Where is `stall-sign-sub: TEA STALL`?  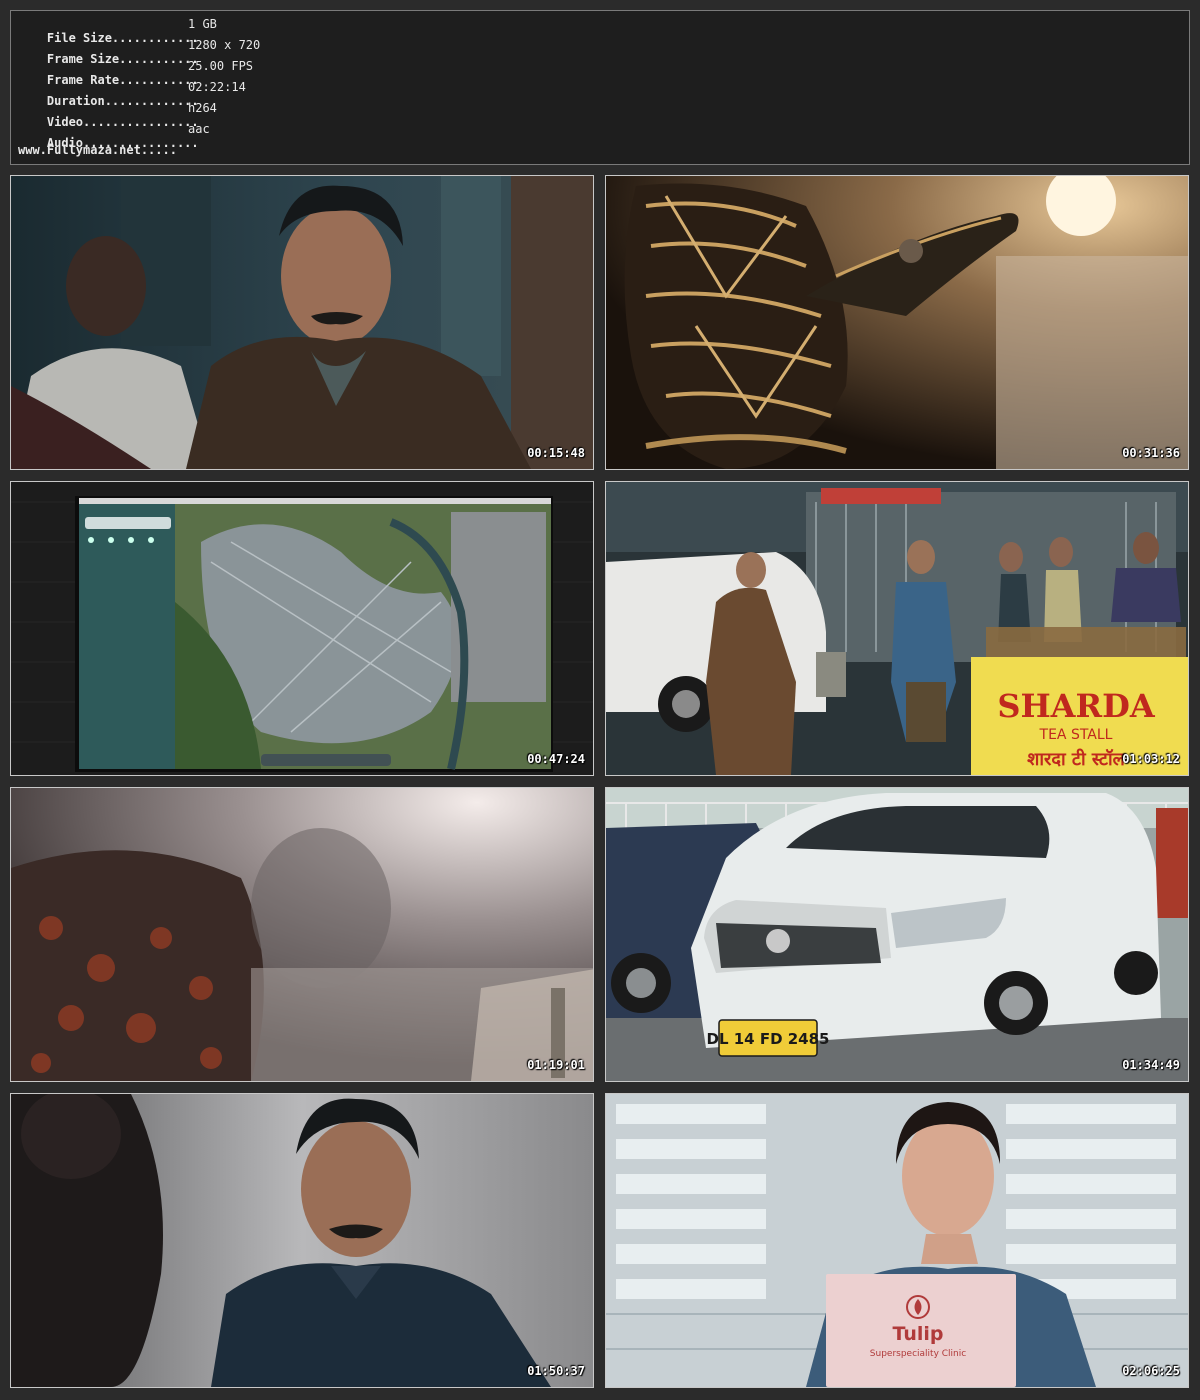 stall-sign-sub: TEA STALL is located at coordinates (1076, 735).